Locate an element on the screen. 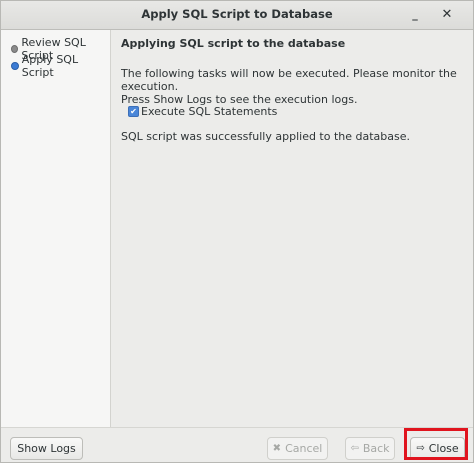 This screenshot has height=463, width=474. back-arrow-icon: ⇦ is located at coordinates (354, 448).